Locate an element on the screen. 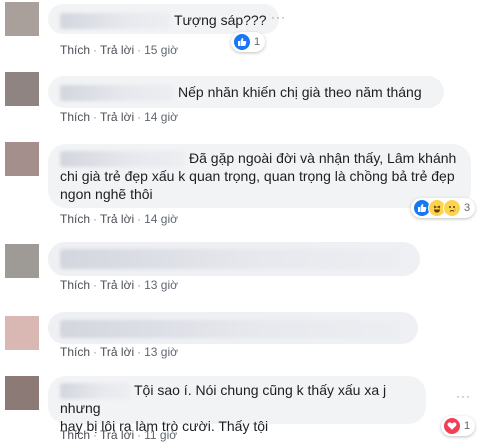 This screenshot has height=442, width=489. like-reaction-icon is located at coordinates (242, 42).